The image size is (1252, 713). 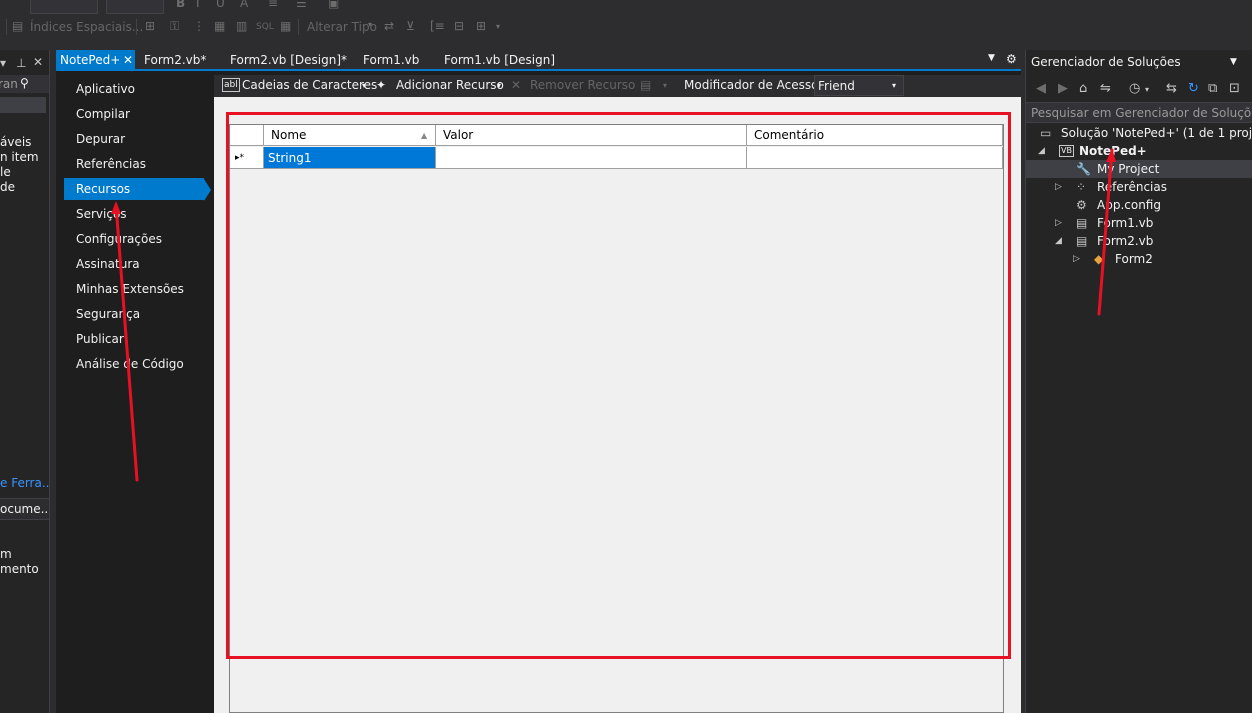 I want to click on underline-icon: U, so click(x=220, y=5).